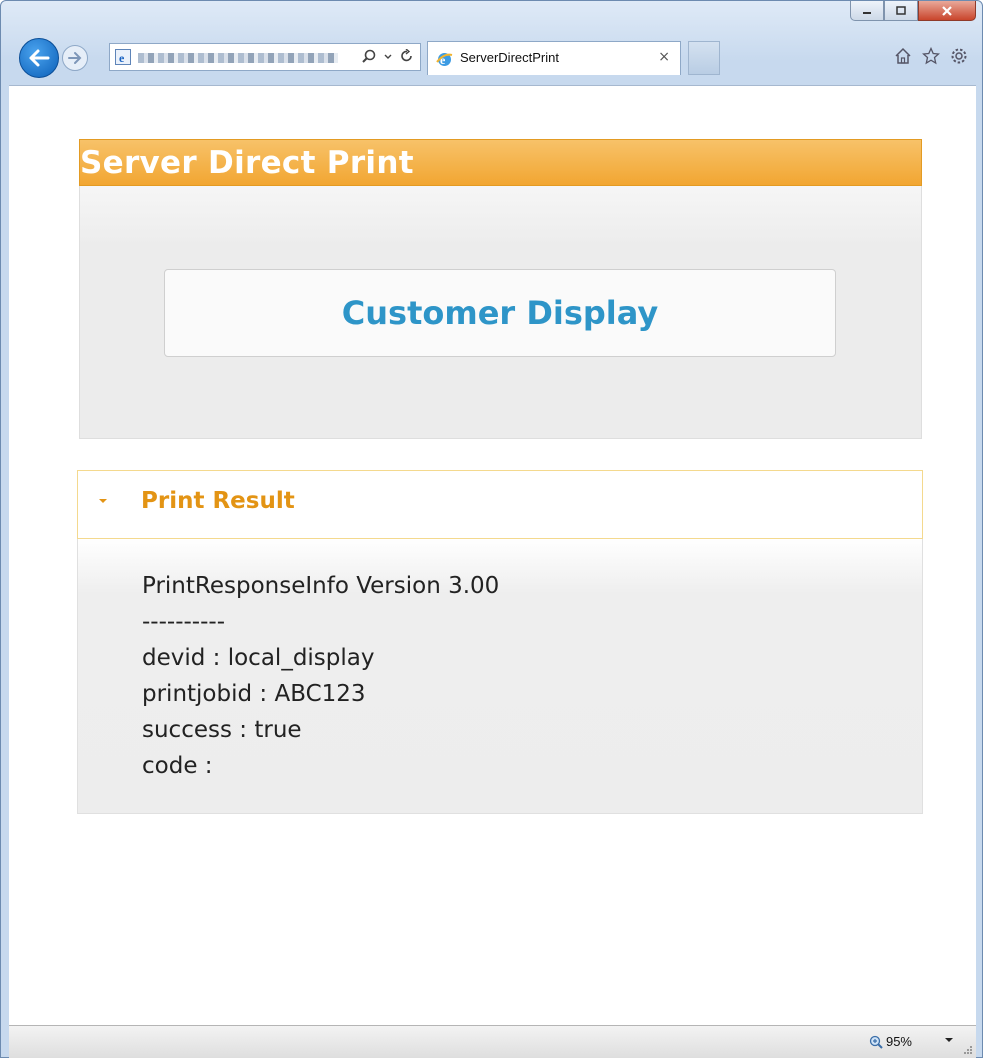 This screenshot has width=983, height=1058. I want to click on result-line: success : true, so click(222, 730).